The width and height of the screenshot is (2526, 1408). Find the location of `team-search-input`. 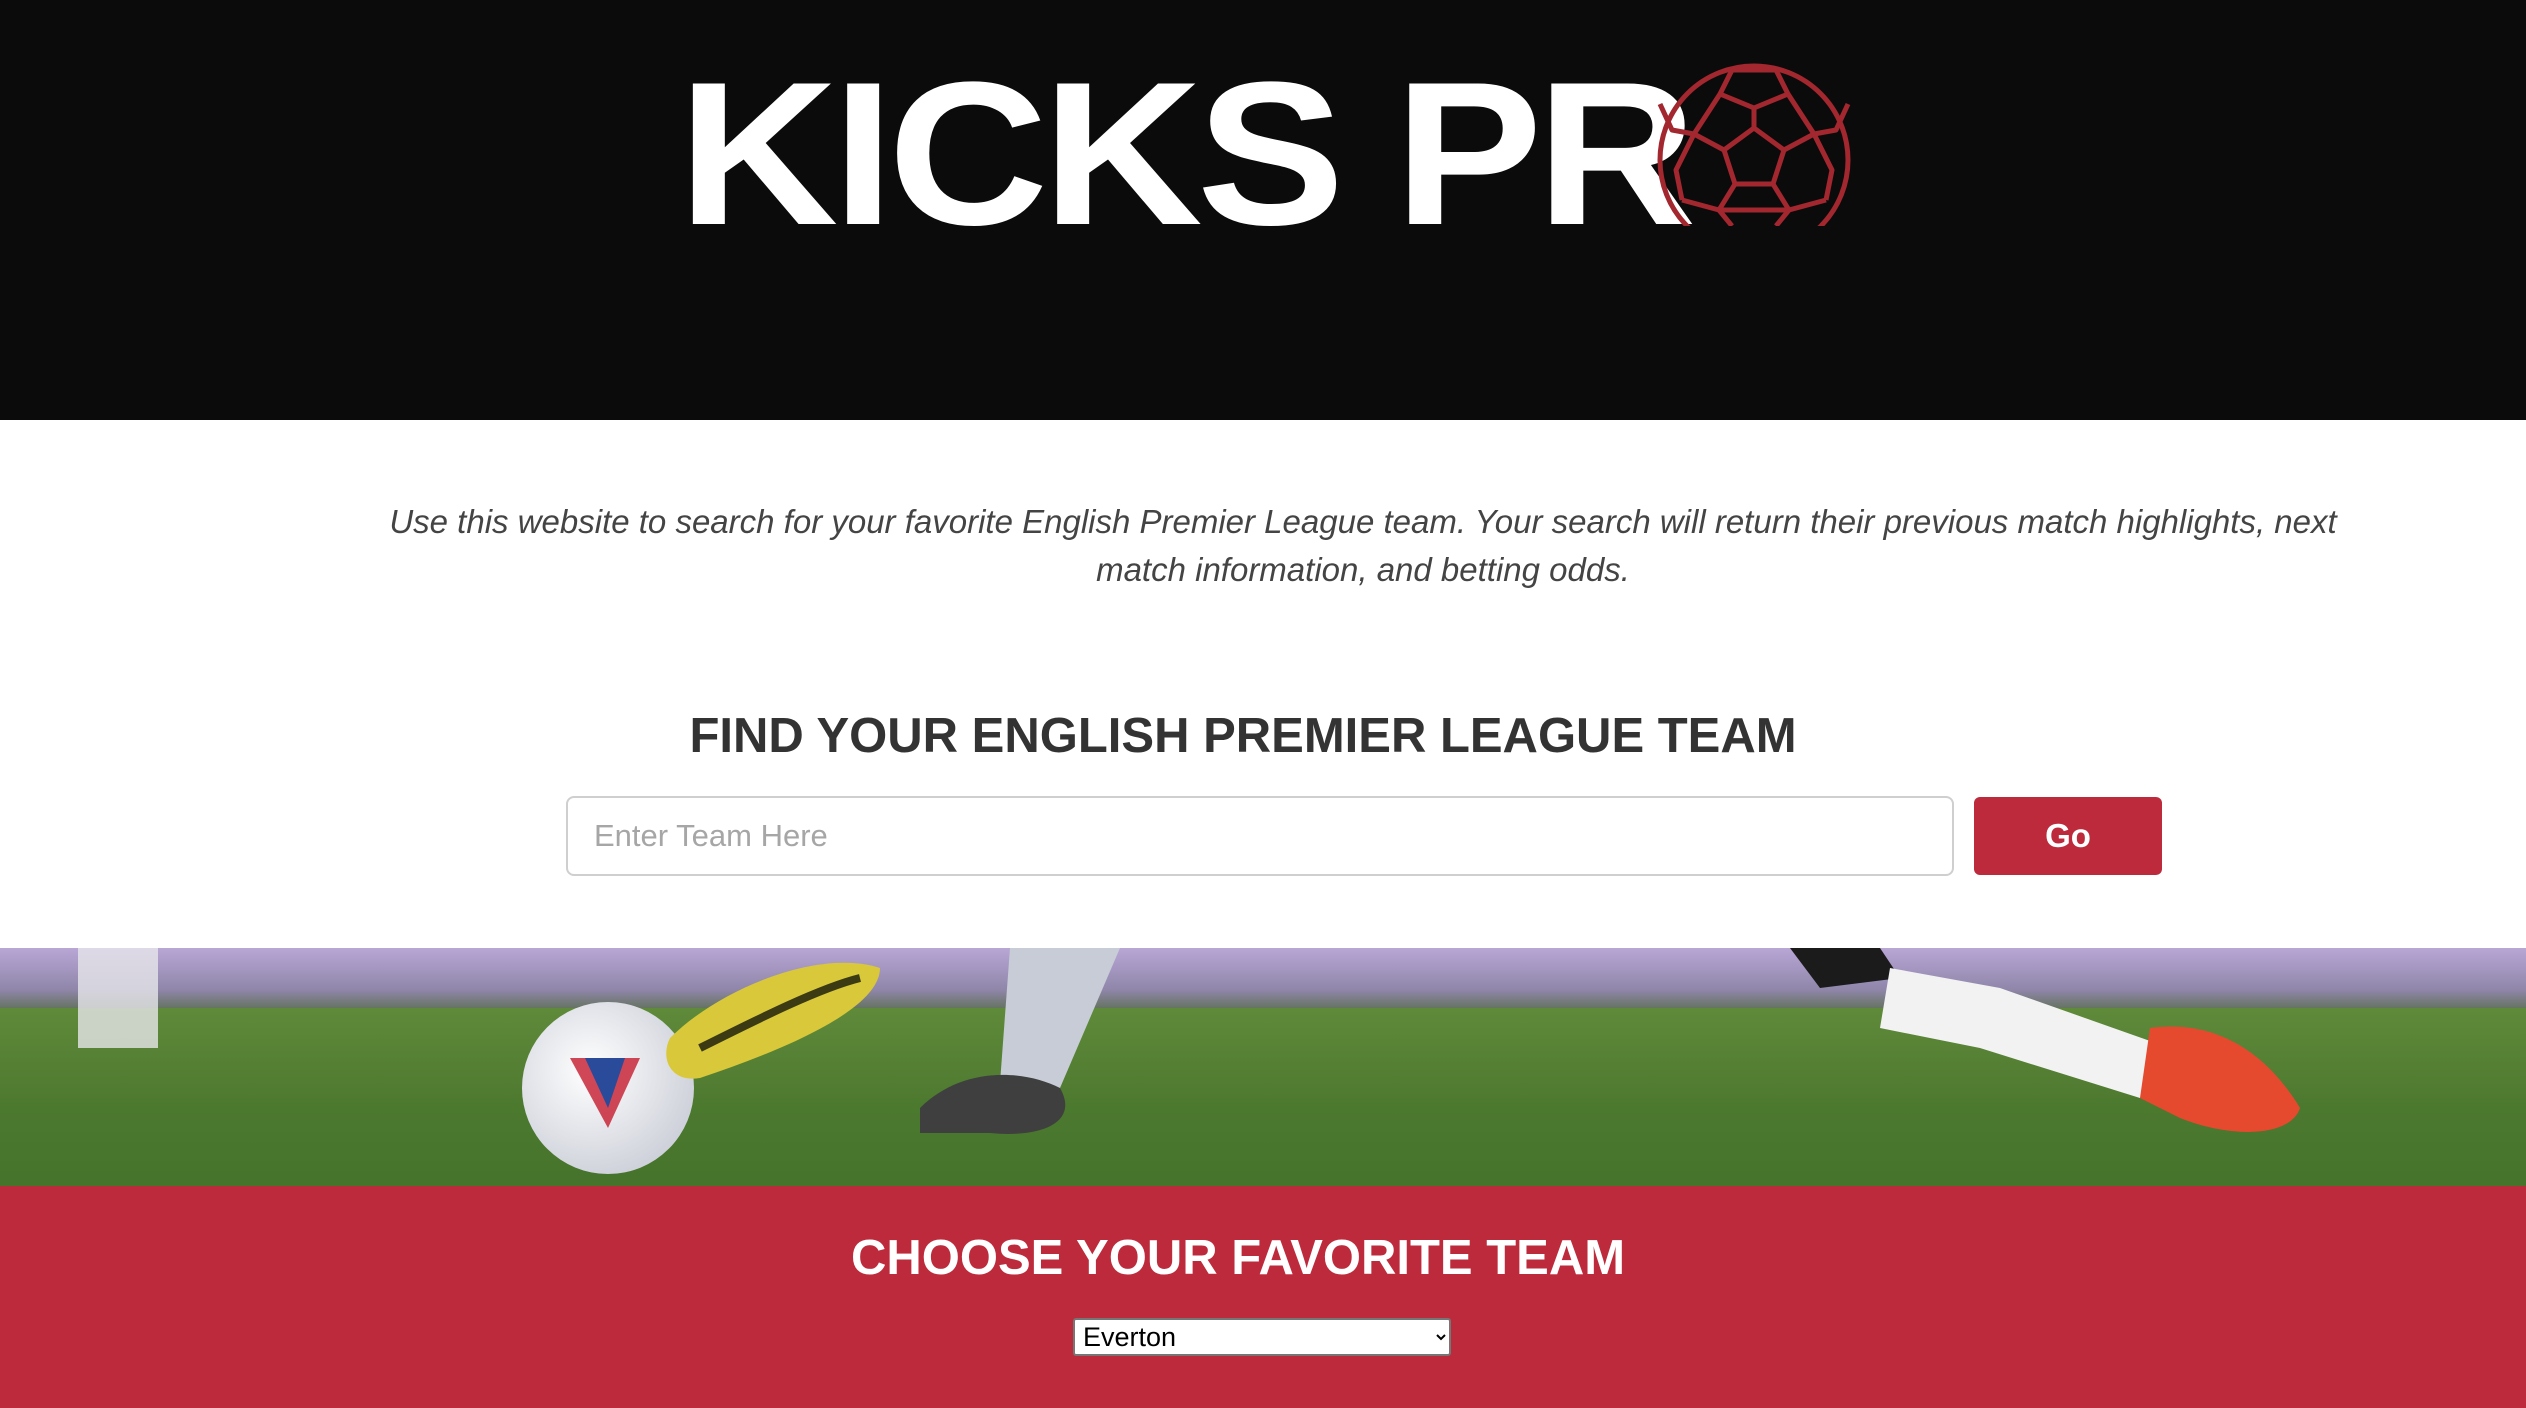

team-search-input is located at coordinates (1260, 836).